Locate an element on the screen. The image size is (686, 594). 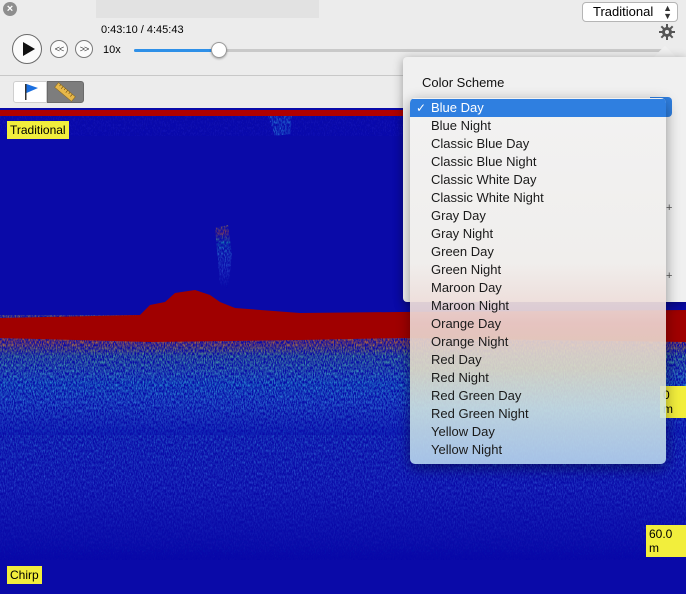
play-button is located at coordinates (27, 49).